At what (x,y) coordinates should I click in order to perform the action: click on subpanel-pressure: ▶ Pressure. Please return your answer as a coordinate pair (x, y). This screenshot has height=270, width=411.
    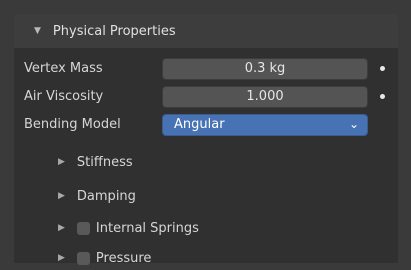
    Looking at the image, I should click on (206, 258).